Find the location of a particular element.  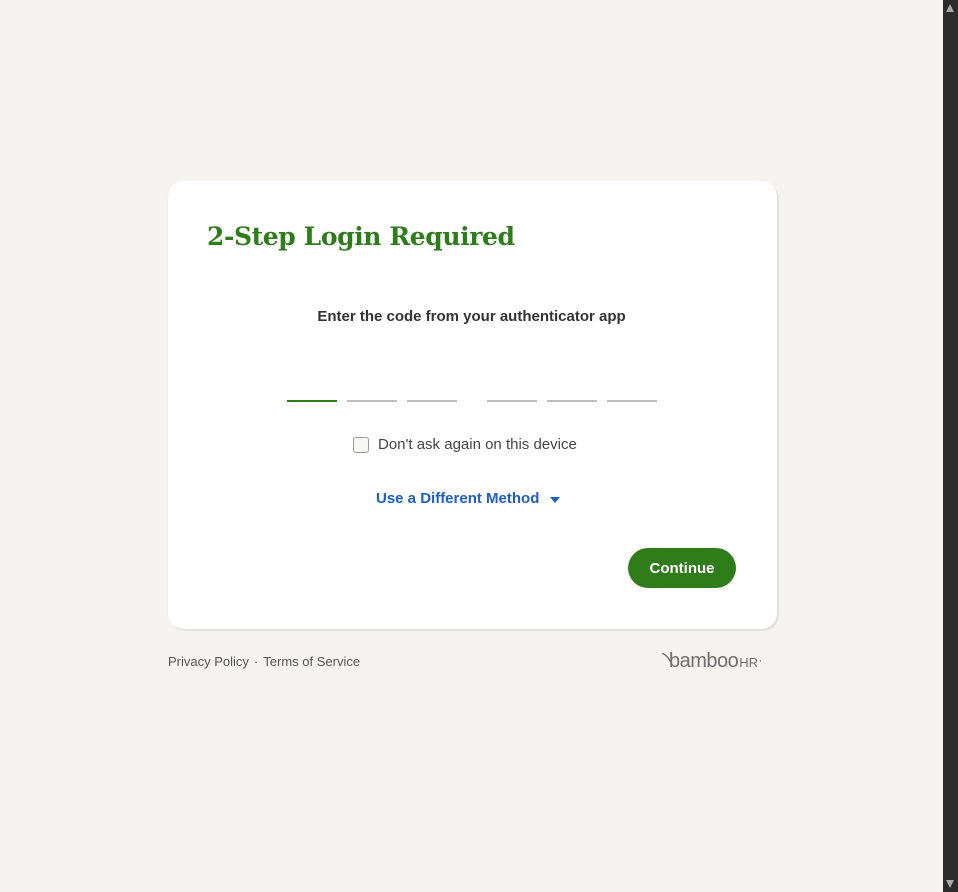

continue-button: Continue is located at coordinates (682, 568).